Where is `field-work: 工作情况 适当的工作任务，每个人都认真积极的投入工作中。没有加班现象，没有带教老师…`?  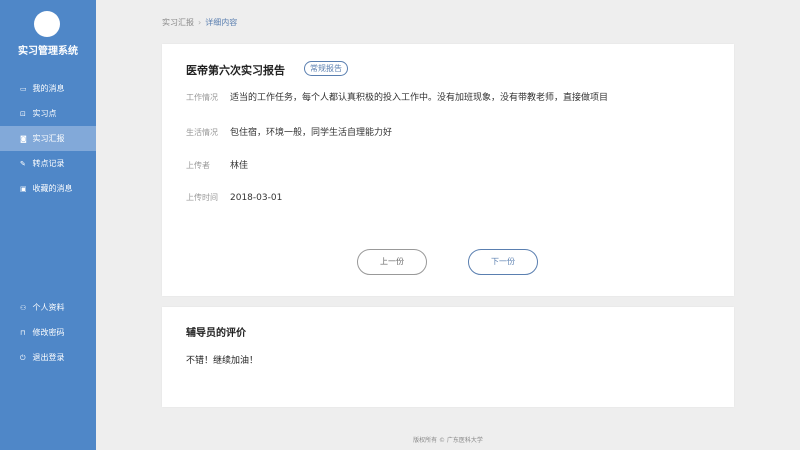 field-work: 工作情况 适当的工作任务，每个人都认真积极的投入工作中。没有加班现象，没有带教老师… is located at coordinates (397, 96).